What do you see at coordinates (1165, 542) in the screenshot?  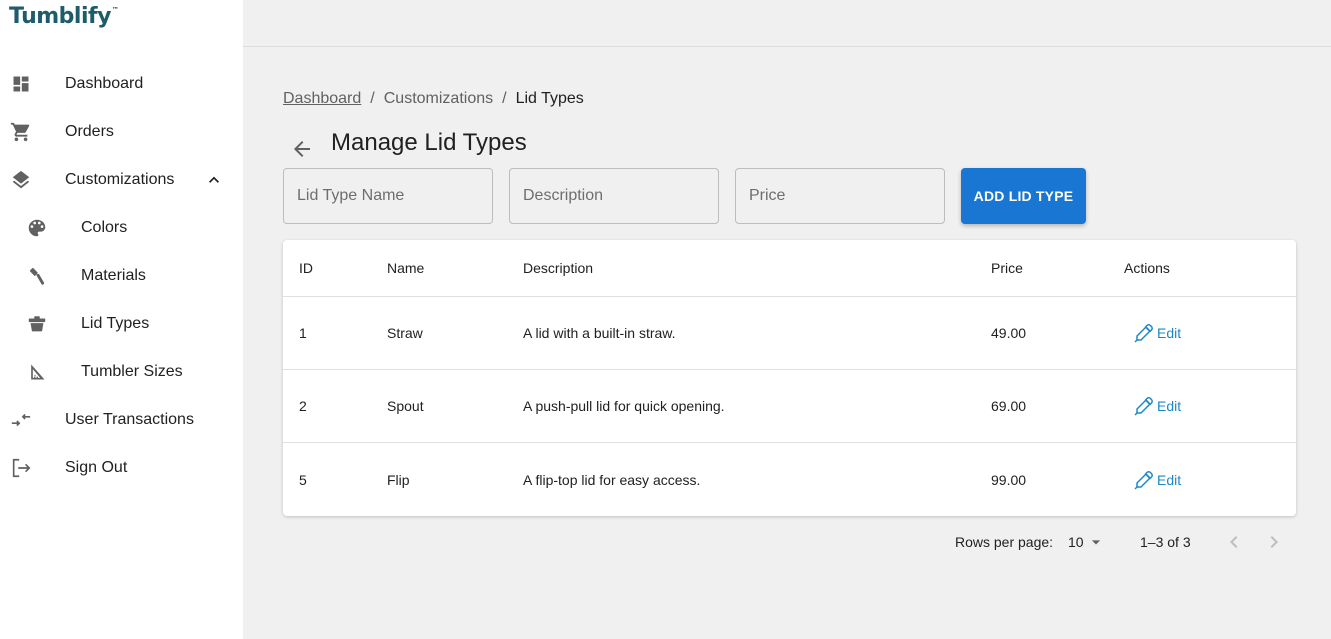 I see `pagination-range: 1–3 of 3` at bounding box center [1165, 542].